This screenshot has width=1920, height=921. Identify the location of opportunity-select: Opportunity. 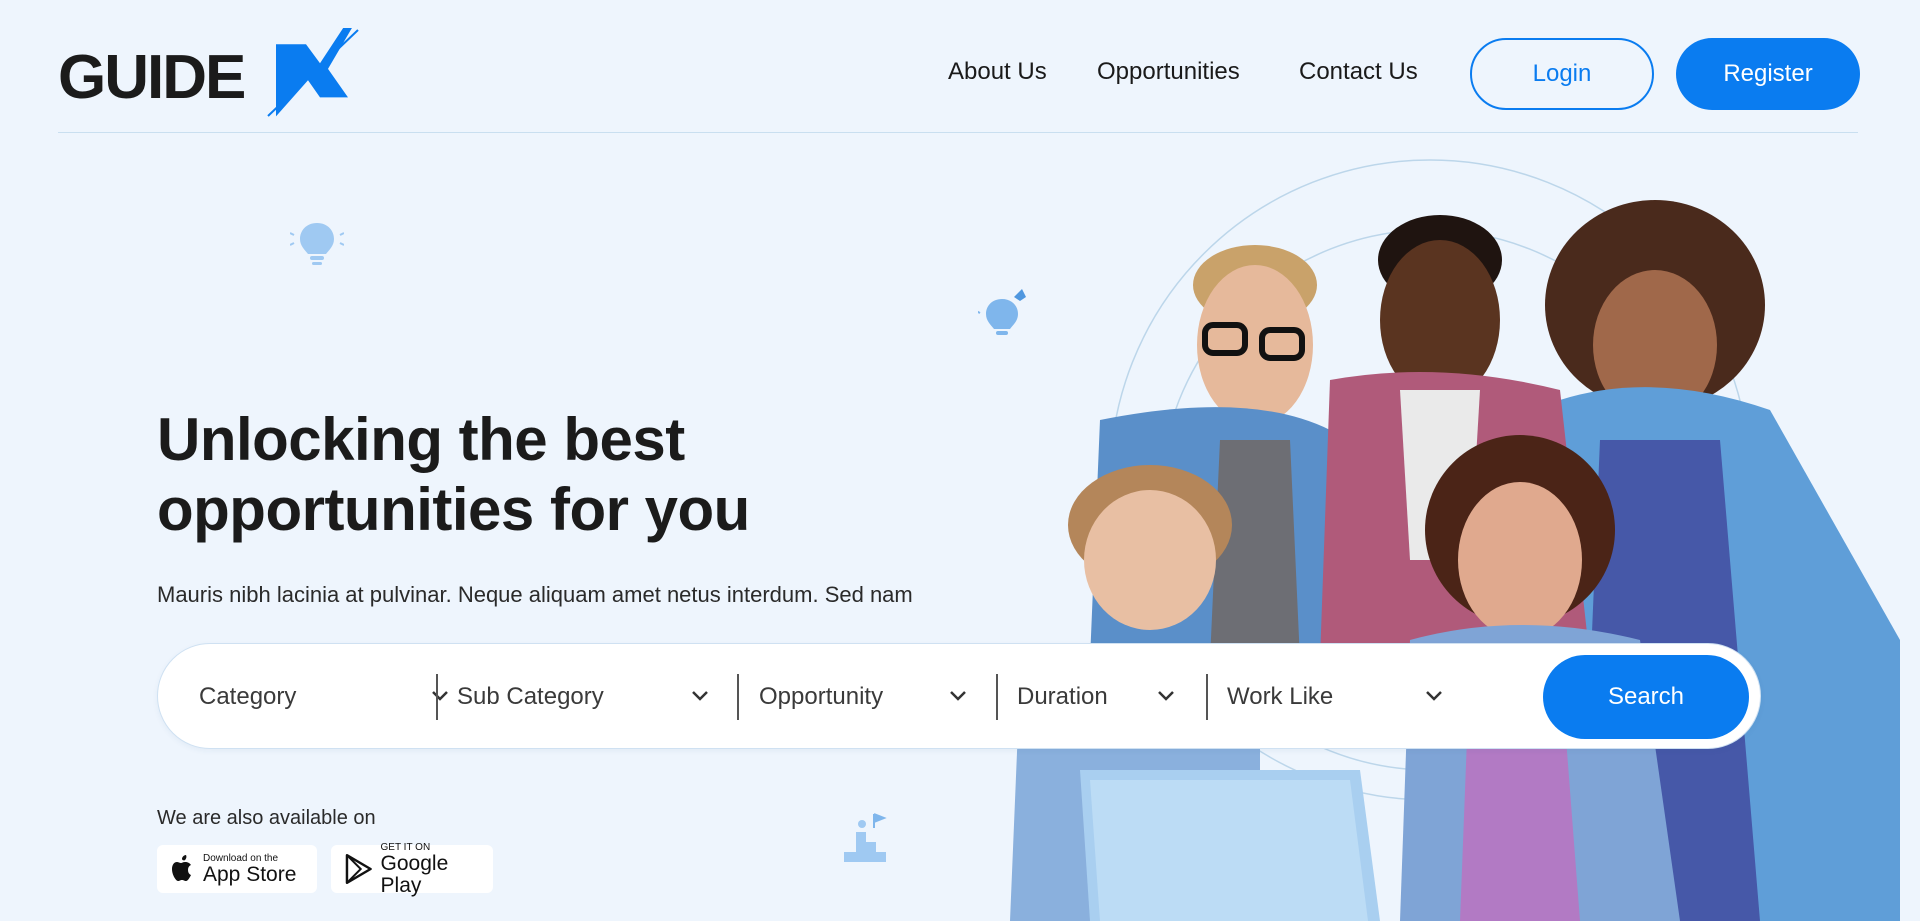
(874, 697).